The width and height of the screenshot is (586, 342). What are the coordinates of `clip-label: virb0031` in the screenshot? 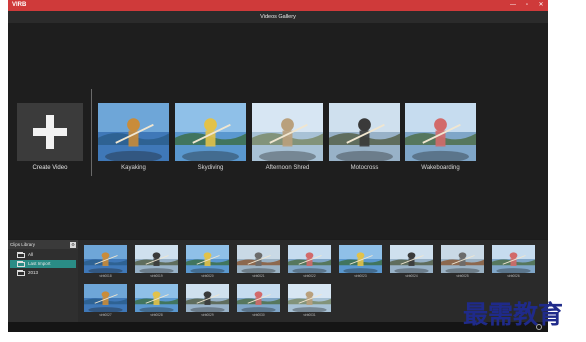 It's located at (309, 315).